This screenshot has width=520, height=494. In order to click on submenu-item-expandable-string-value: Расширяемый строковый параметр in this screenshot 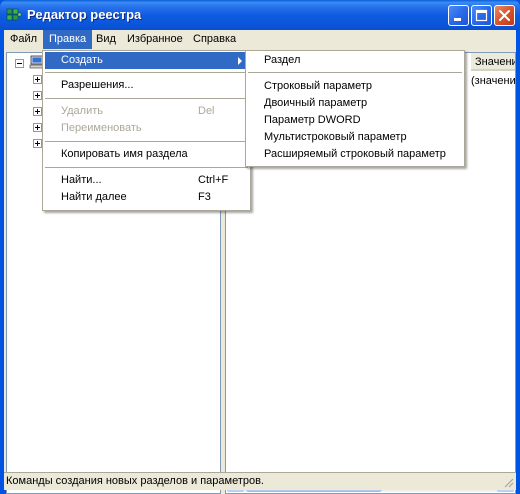, I will do `click(355, 154)`.